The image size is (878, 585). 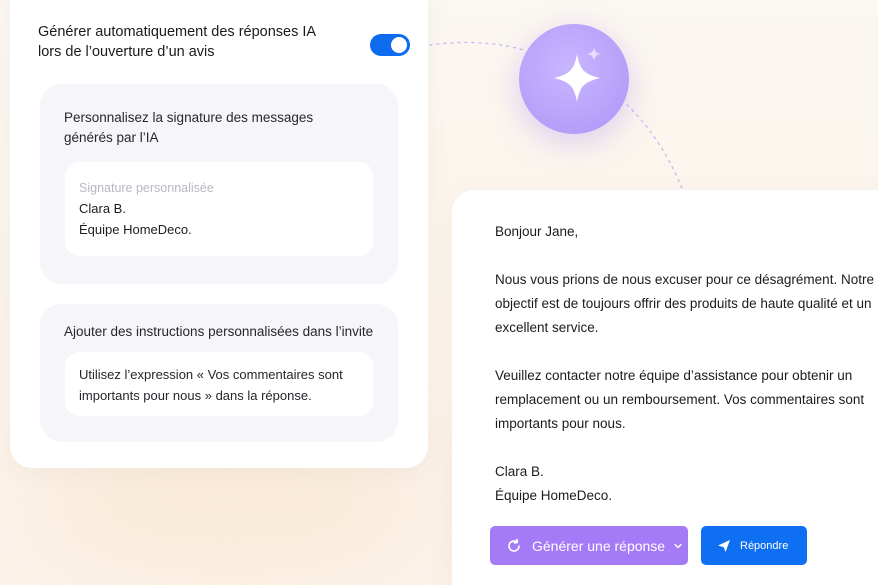 What do you see at coordinates (554, 495) in the screenshot?
I see `reply-signature-line: Équipe HomeDeco.` at bounding box center [554, 495].